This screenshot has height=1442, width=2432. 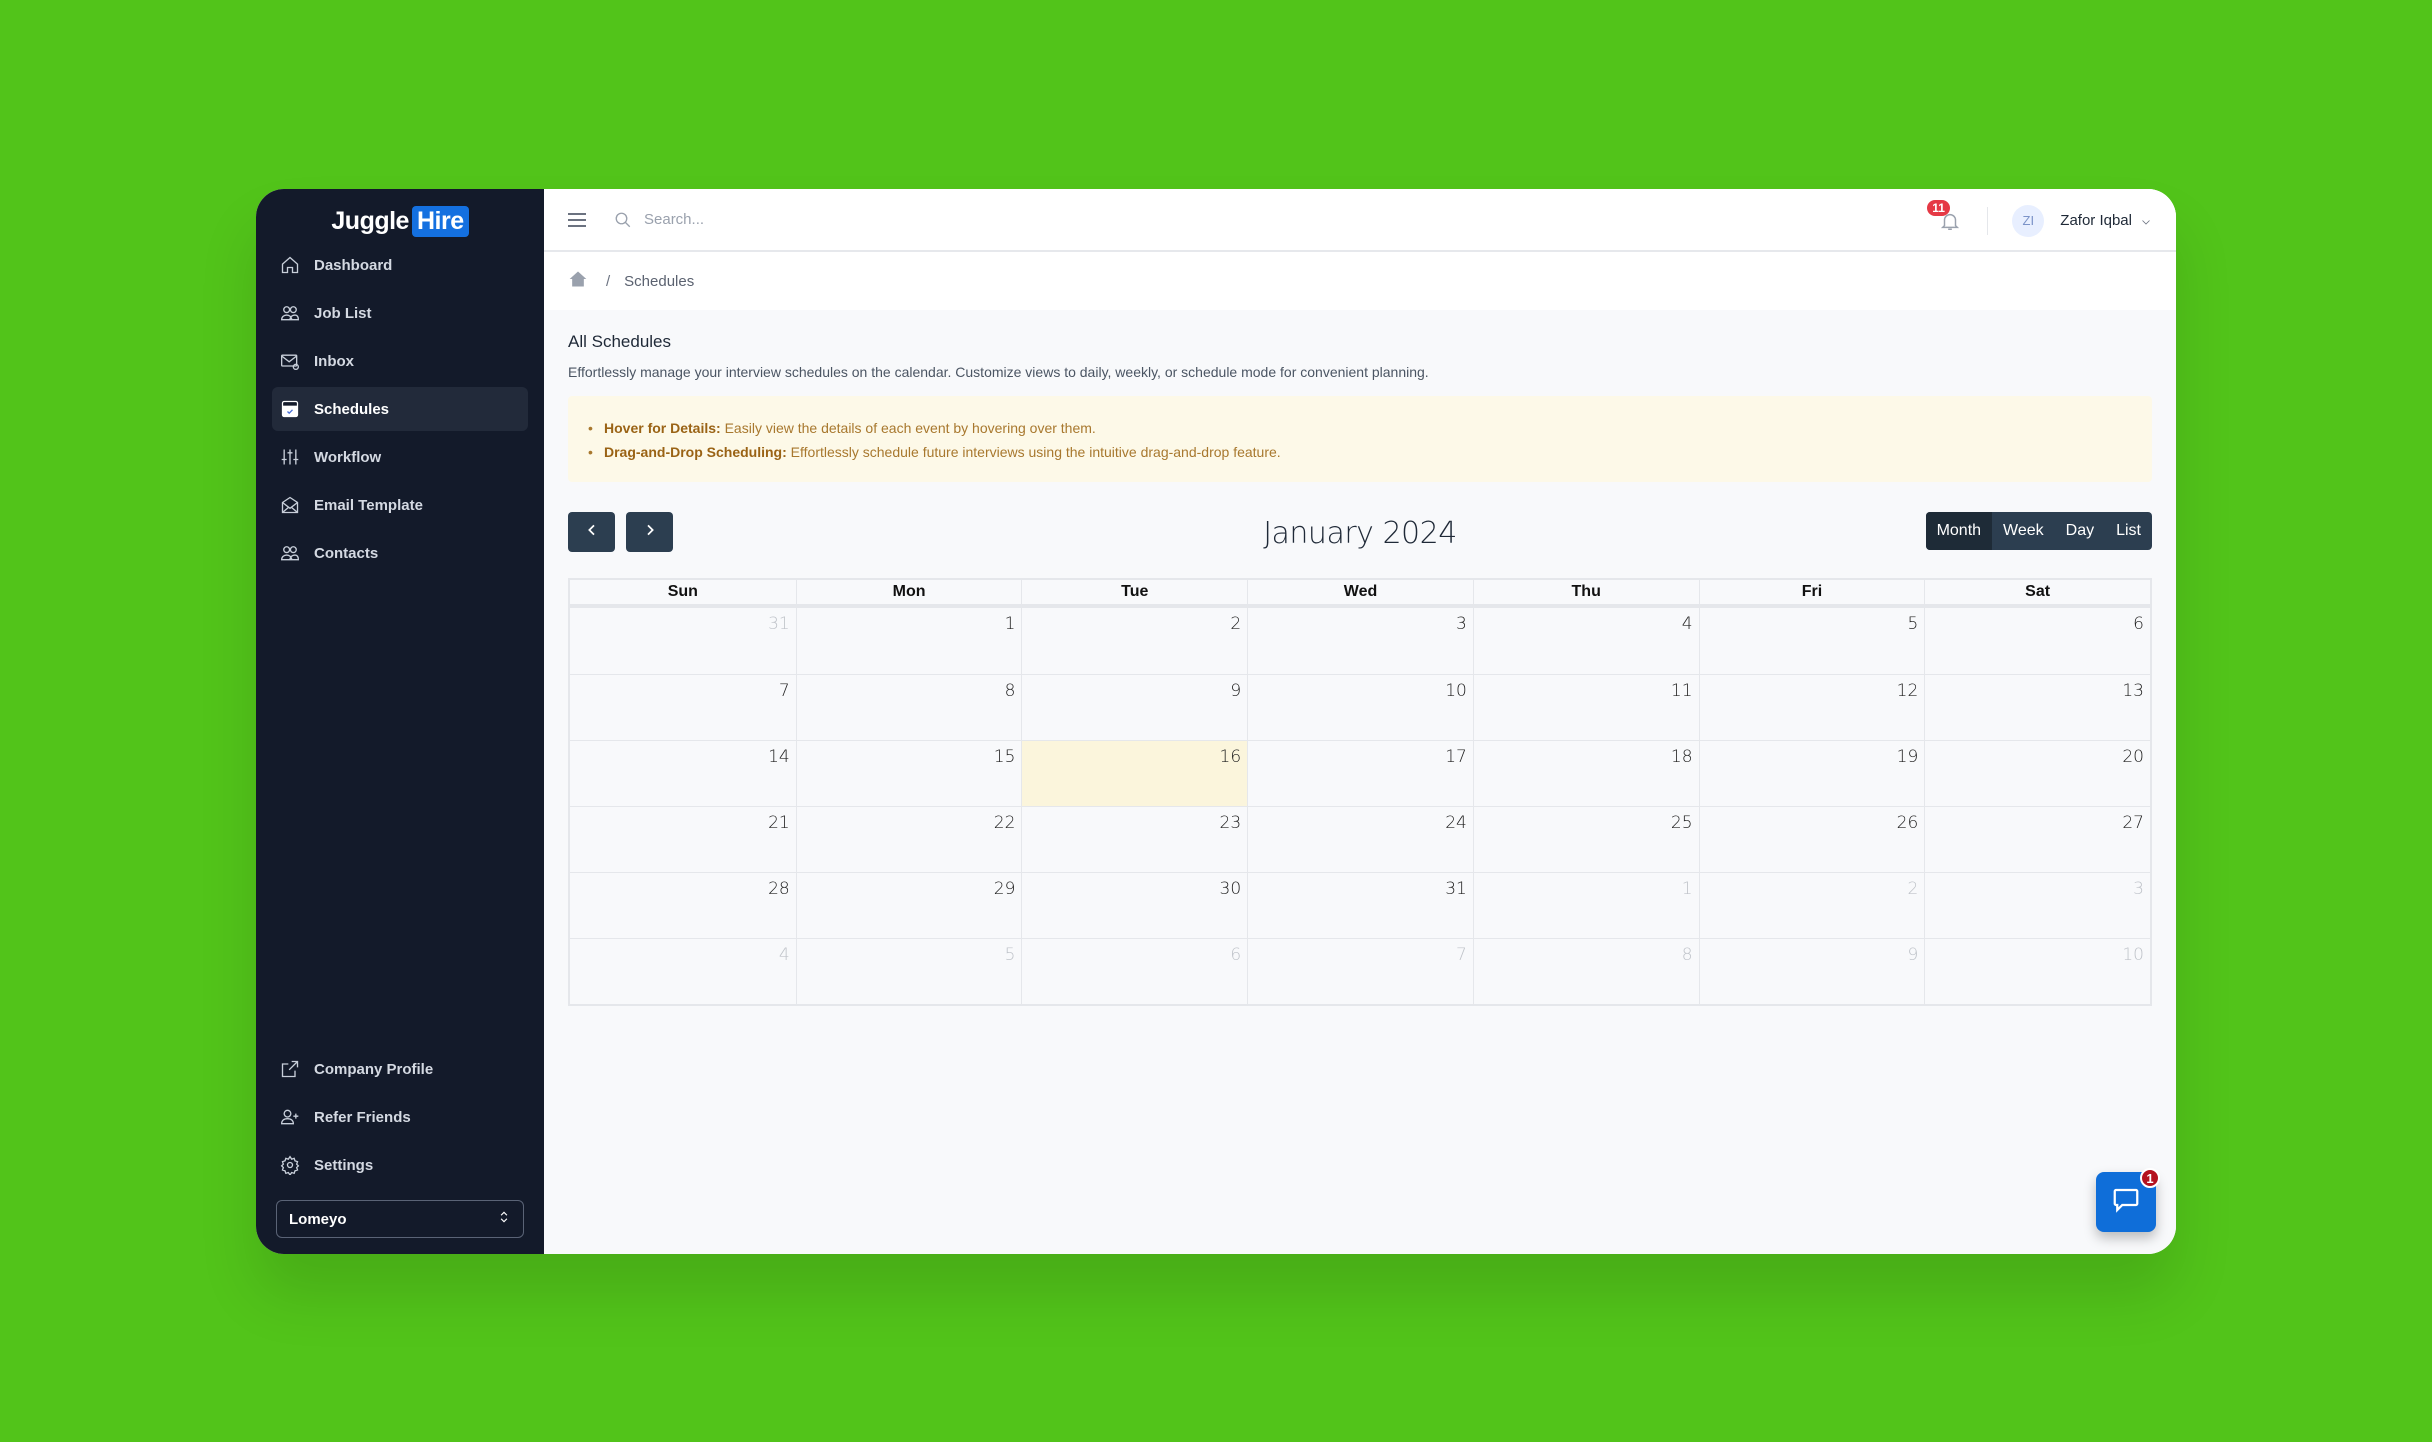 What do you see at coordinates (683, 773) in the screenshot?
I see `calendar-day: 14` at bounding box center [683, 773].